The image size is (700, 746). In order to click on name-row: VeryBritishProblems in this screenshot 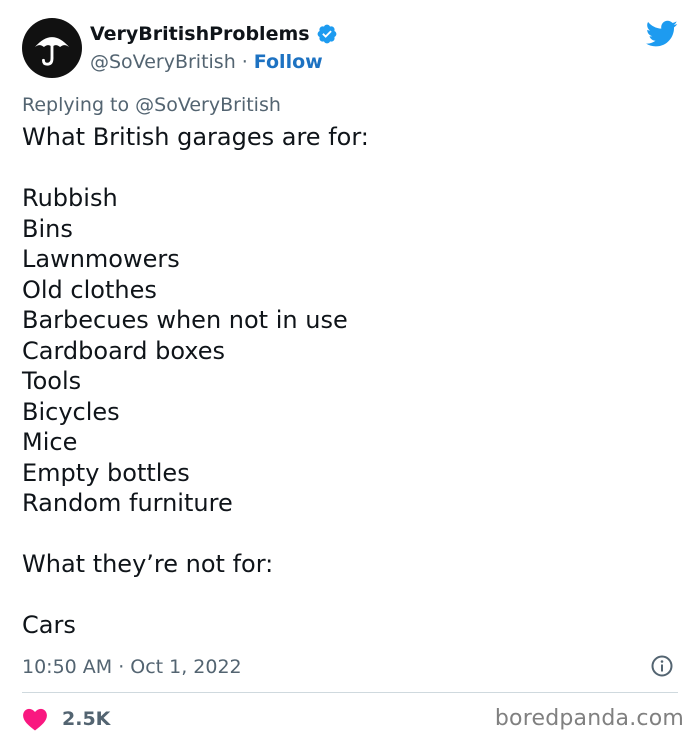, I will do `click(214, 34)`.